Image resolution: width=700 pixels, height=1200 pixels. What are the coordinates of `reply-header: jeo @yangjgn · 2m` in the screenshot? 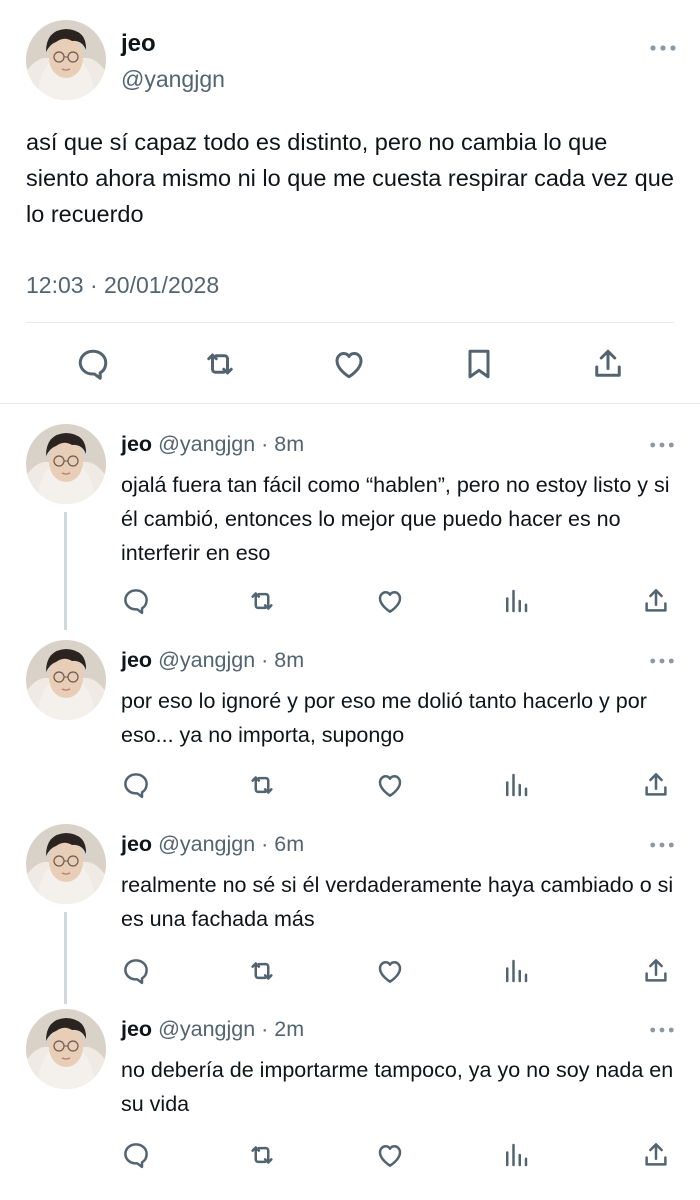 It's located at (212, 1029).